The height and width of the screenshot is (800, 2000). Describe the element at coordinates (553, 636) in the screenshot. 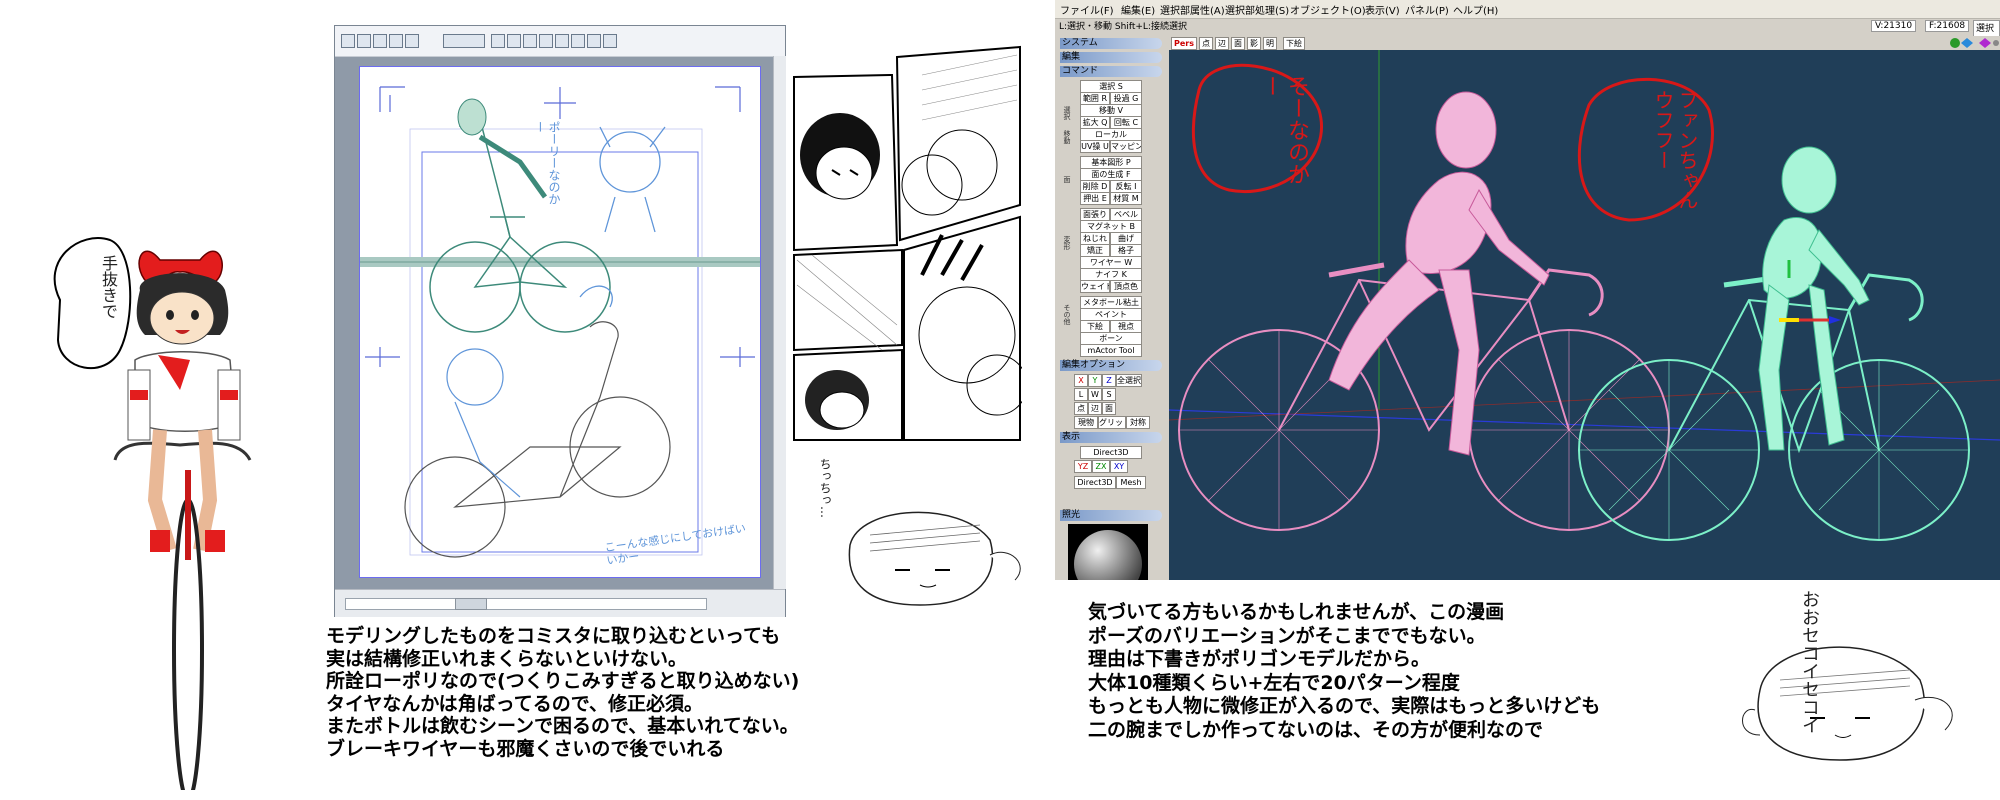

I see `caption-left-line: モデリングしたものをコミスタに取り込むといっても` at that location.